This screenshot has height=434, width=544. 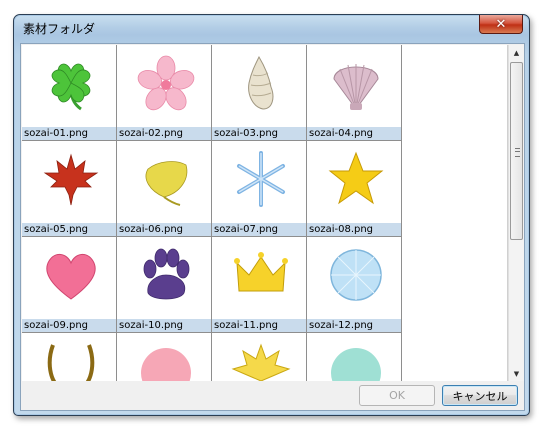 I want to click on mint-orb-icon, so click(x=356, y=364).